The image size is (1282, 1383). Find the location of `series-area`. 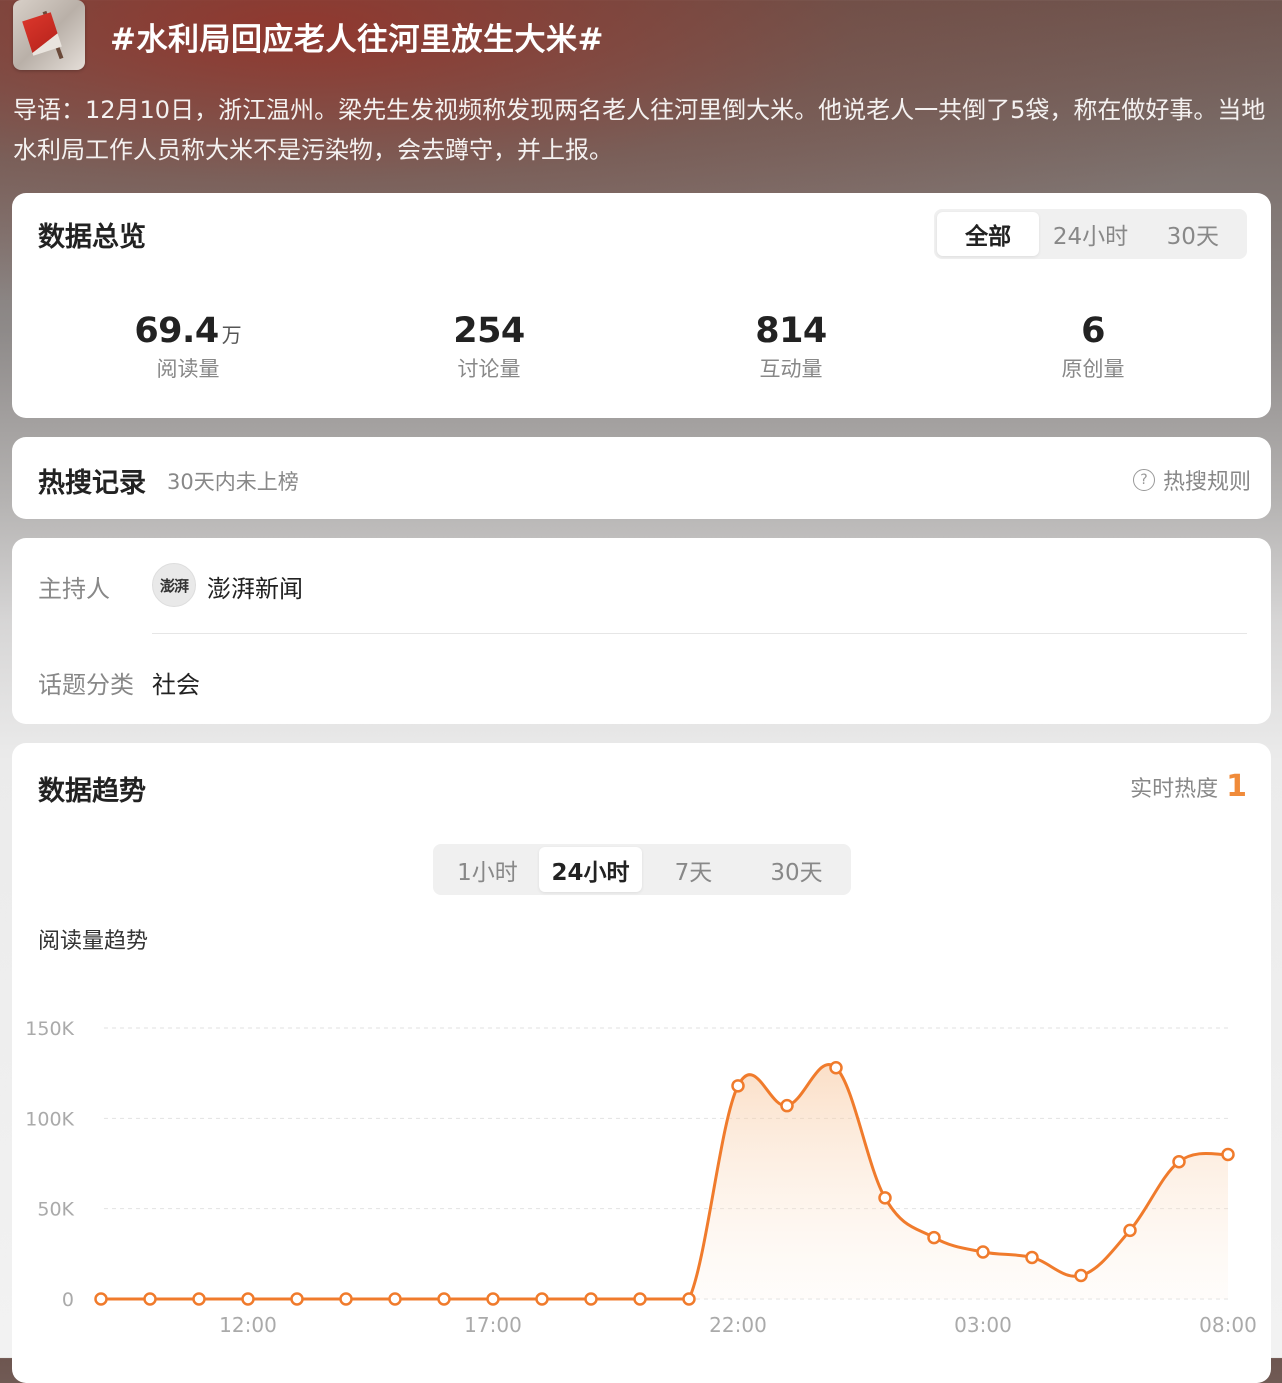

series-area is located at coordinates (664, 1181).